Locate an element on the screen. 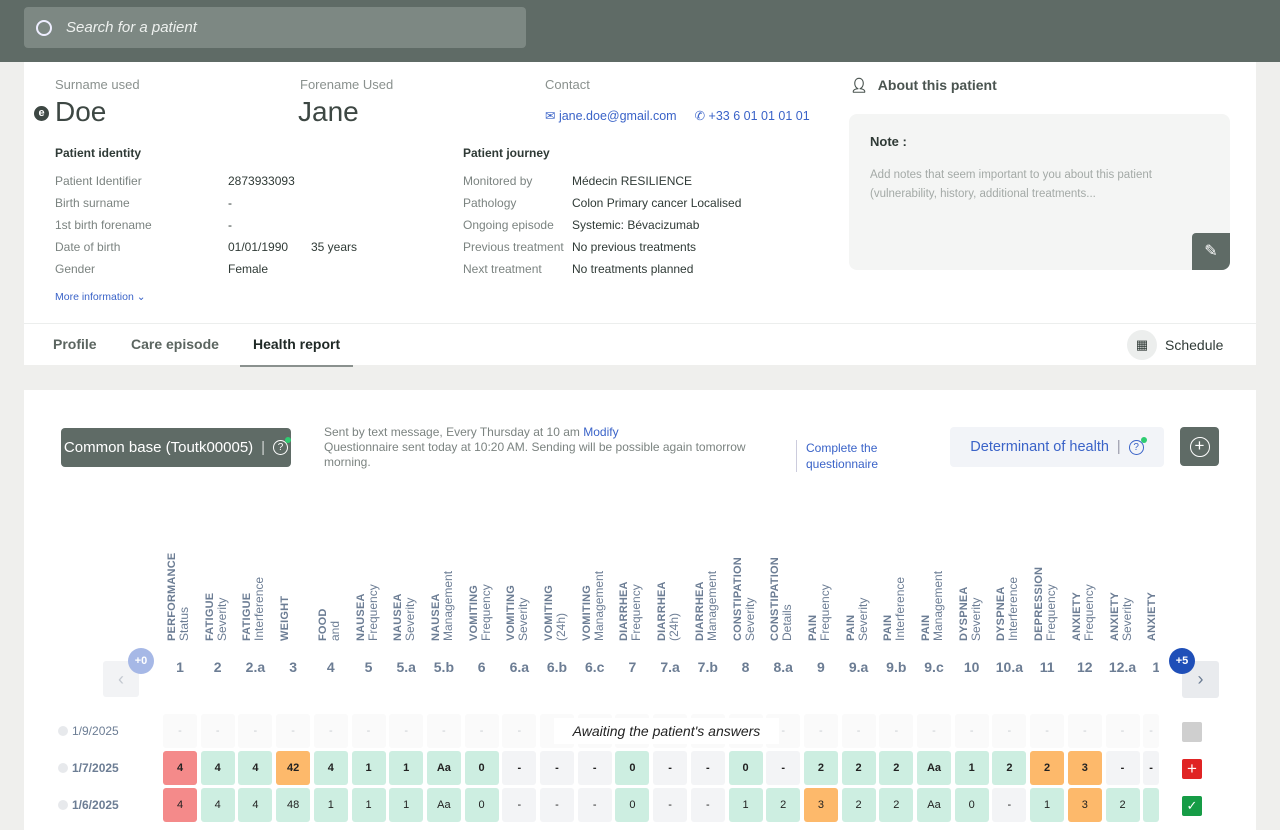  edit-note-button: ✎ is located at coordinates (1211, 251).